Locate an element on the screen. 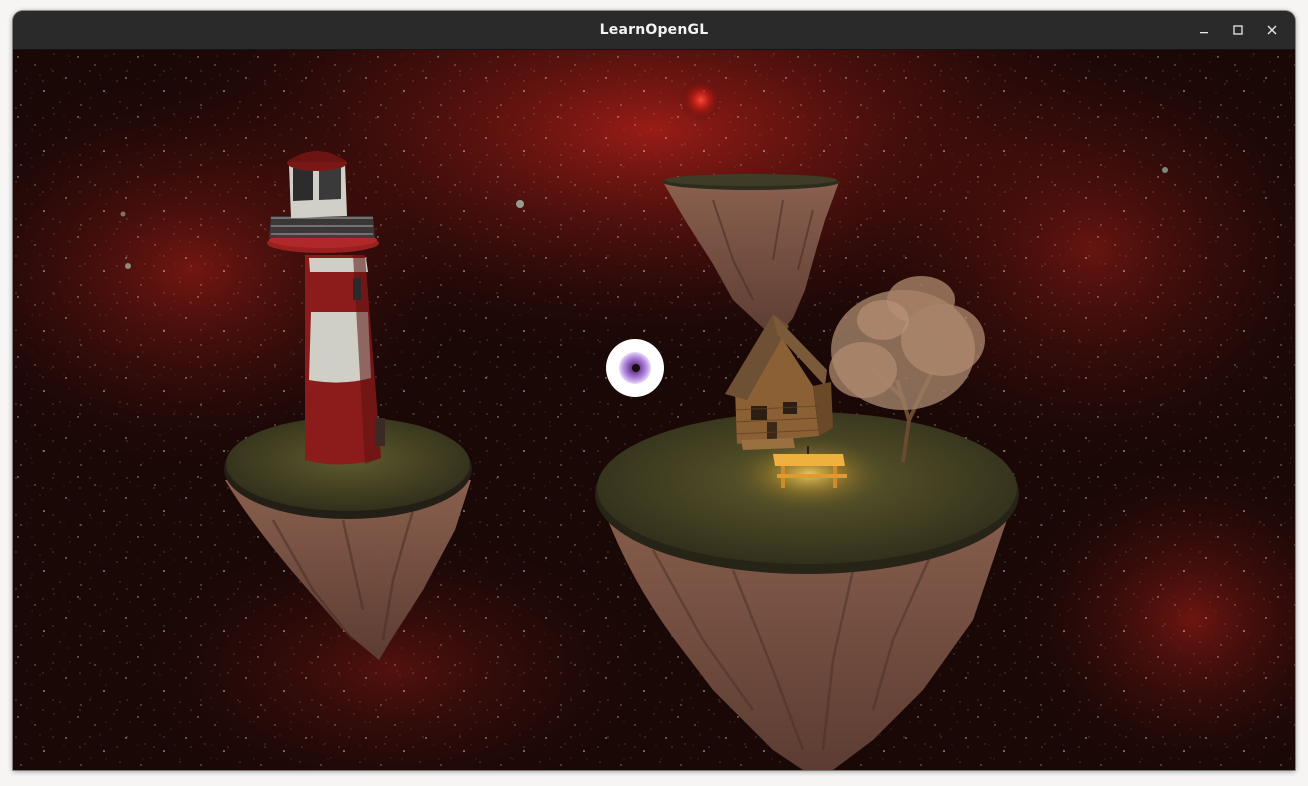  window-controls is located at coordinates (1238, 30).